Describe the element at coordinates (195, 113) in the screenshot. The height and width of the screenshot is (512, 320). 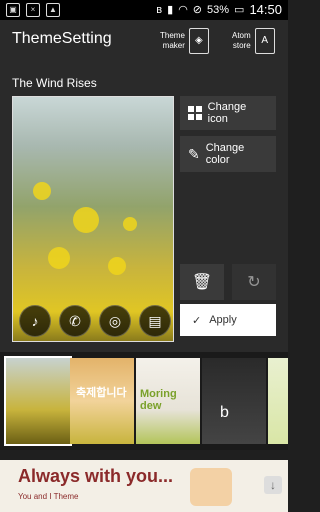
I see `grid-icon` at that location.